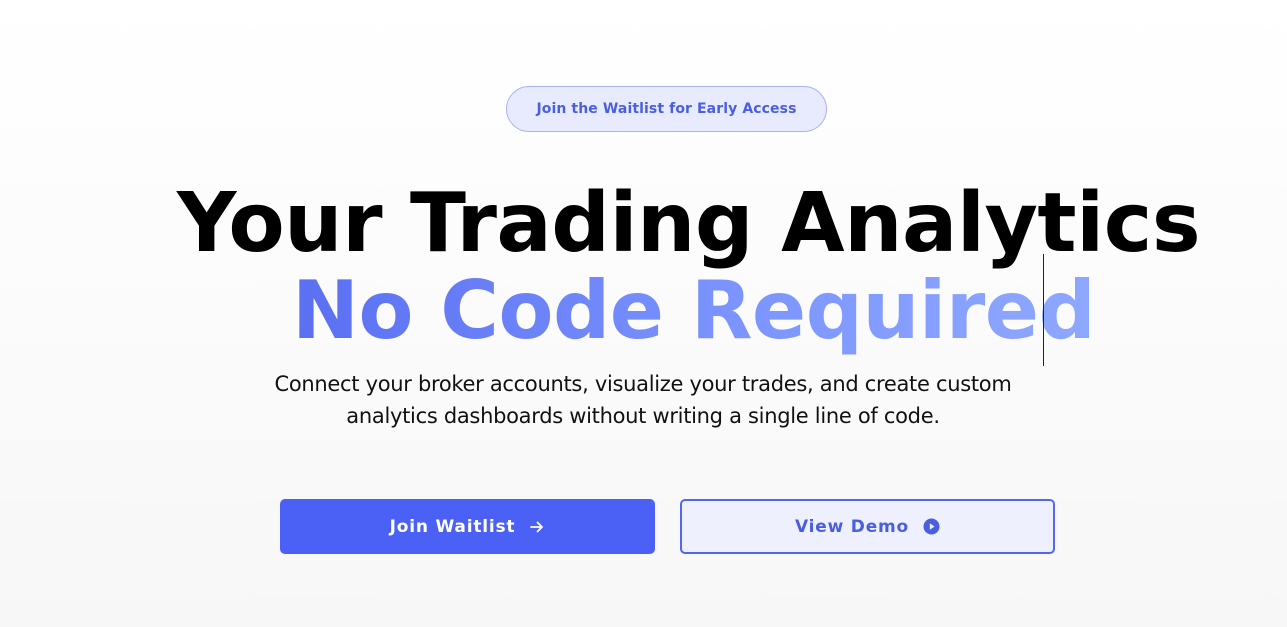 The width and height of the screenshot is (1287, 627). Describe the element at coordinates (694, 310) in the screenshot. I see `hero-headline-accent: No Code Required` at that location.